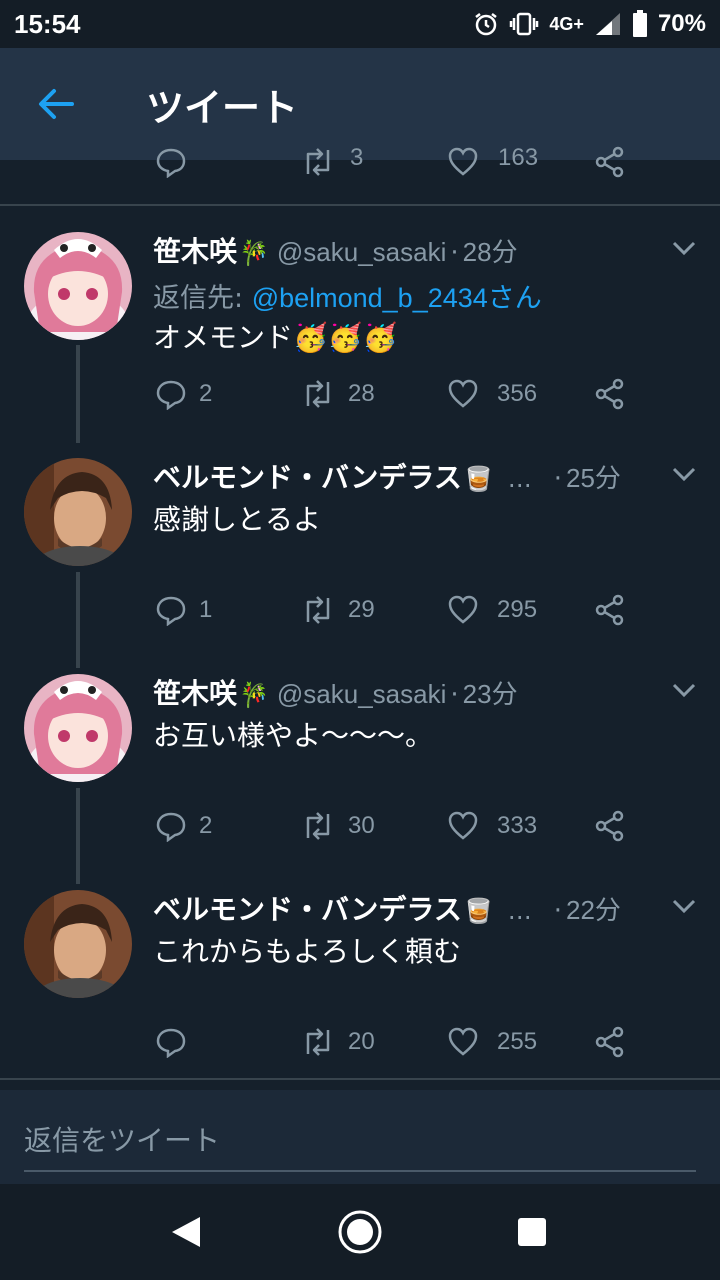 The width and height of the screenshot is (720, 1280). What do you see at coordinates (566, 23) in the screenshot?
I see `network-type: 4G+` at bounding box center [566, 23].